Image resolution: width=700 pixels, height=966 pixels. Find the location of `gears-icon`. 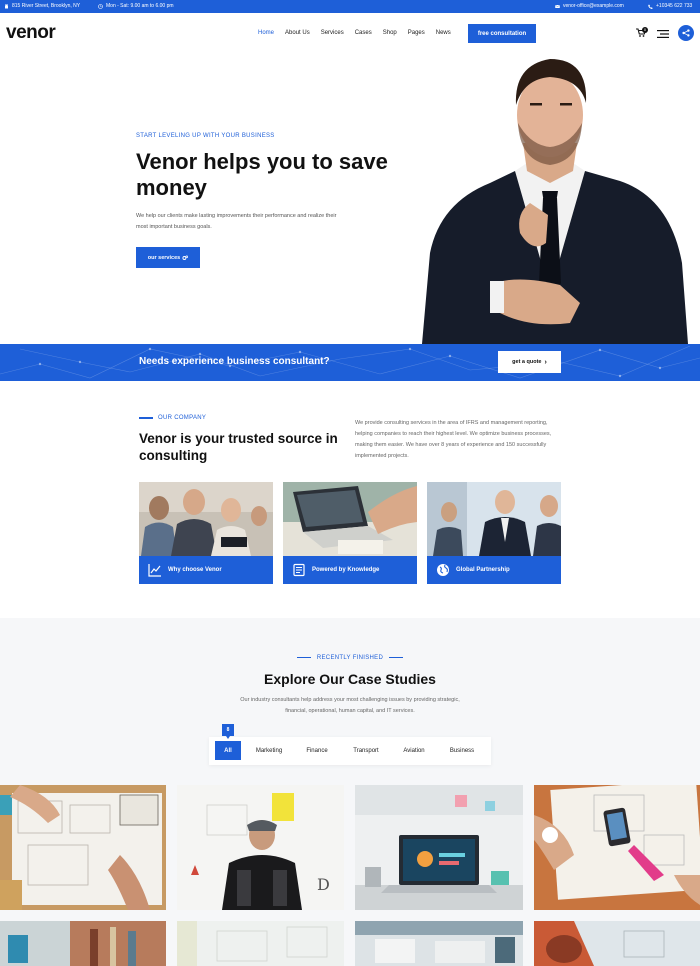

gears-icon is located at coordinates (185, 257).